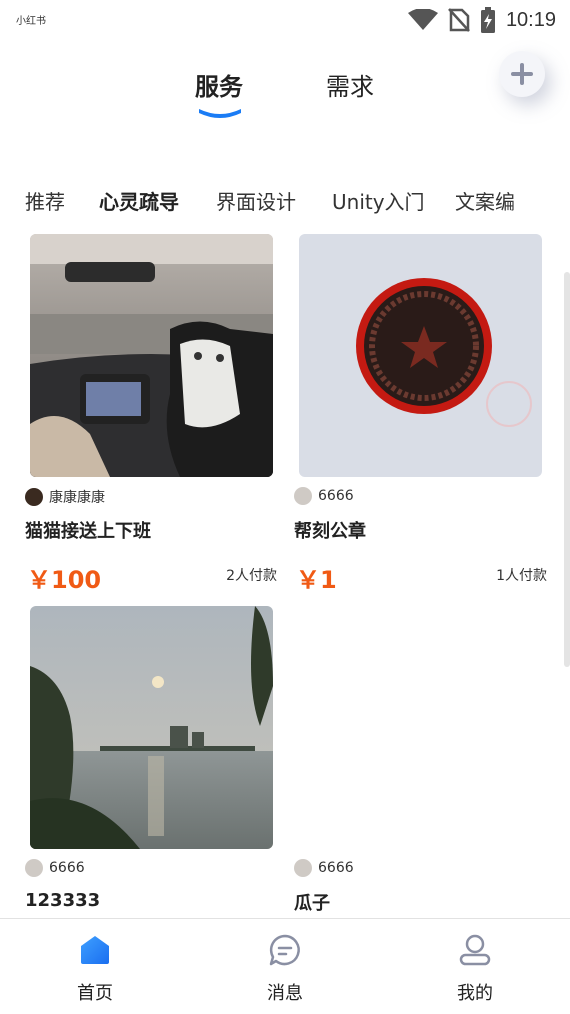 Image resolution: width=570 pixels, height=1014 pixels. What do you see at coordinates (45, 200) in the screenshot?
I see `category-recommend: 推荐` at bounding box center [45, 200].